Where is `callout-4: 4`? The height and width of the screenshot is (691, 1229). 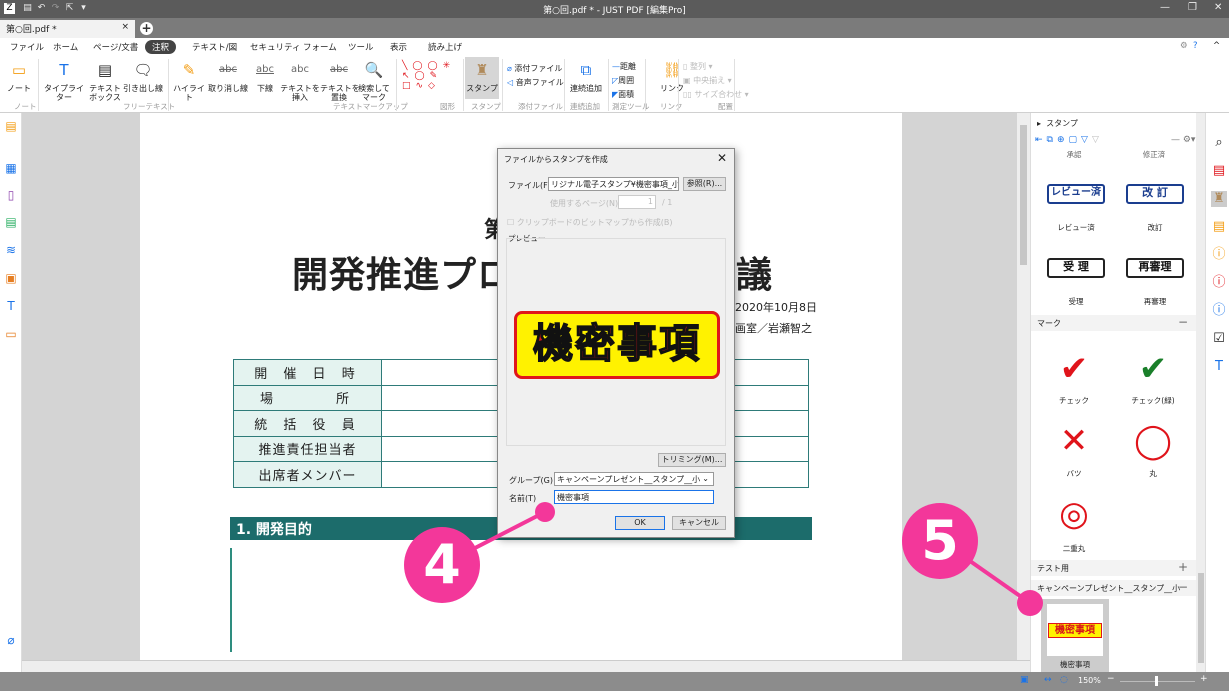
callout-4: 4 is located at coordinates (442, 565).